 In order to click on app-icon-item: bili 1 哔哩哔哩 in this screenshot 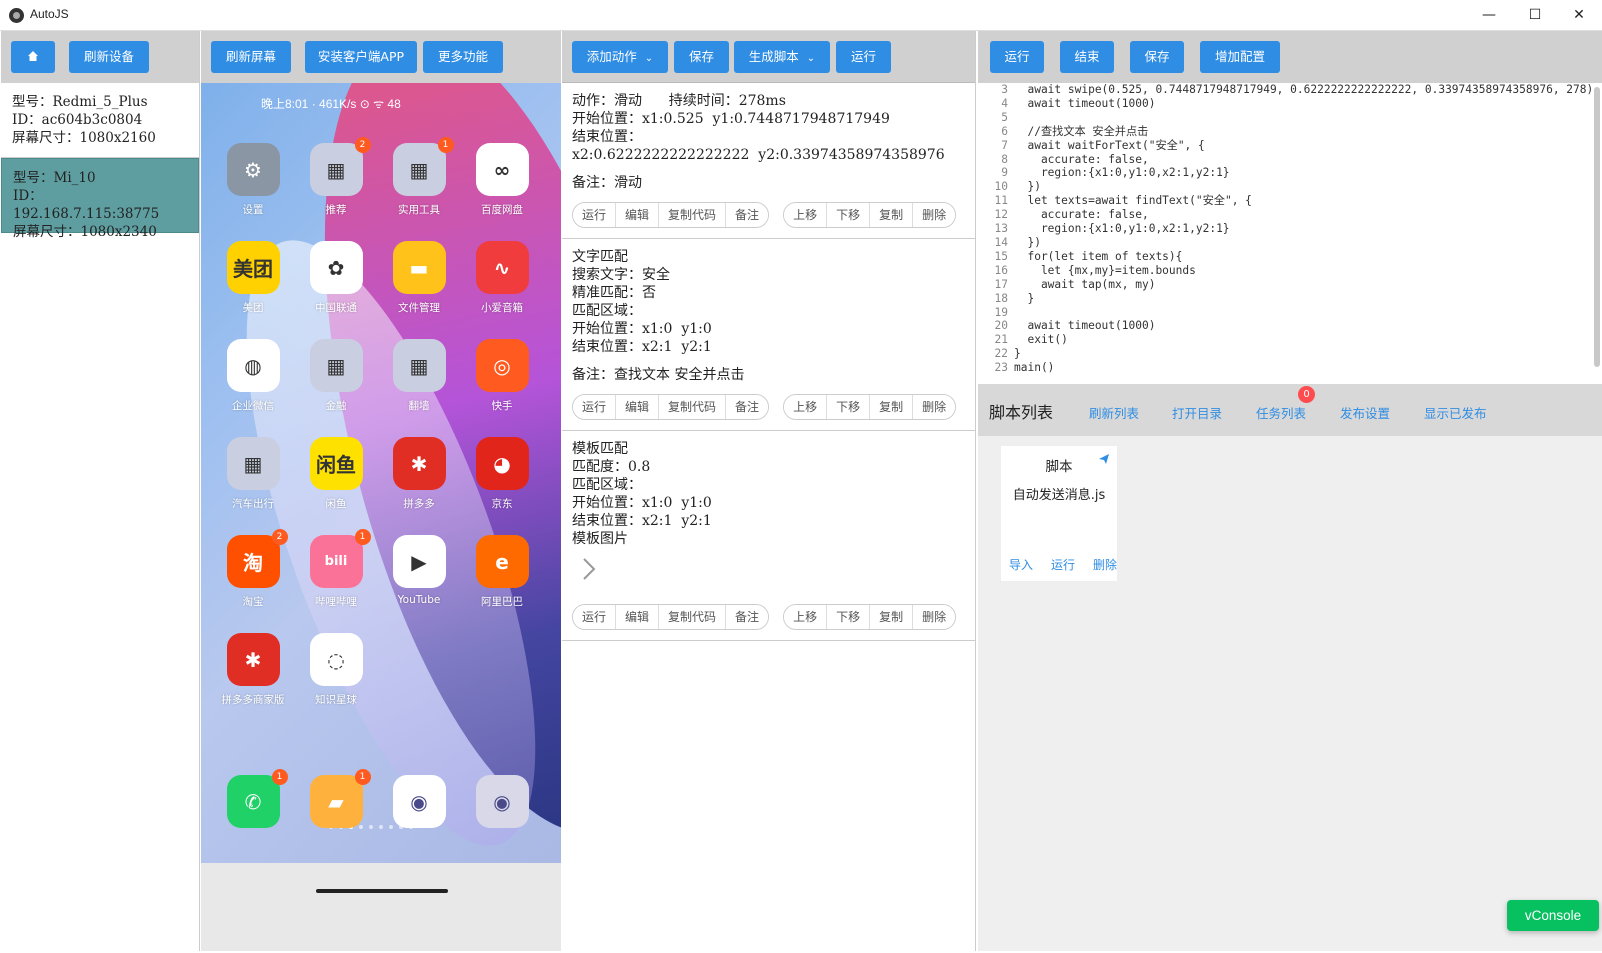, I will do `click(336, 569)`.